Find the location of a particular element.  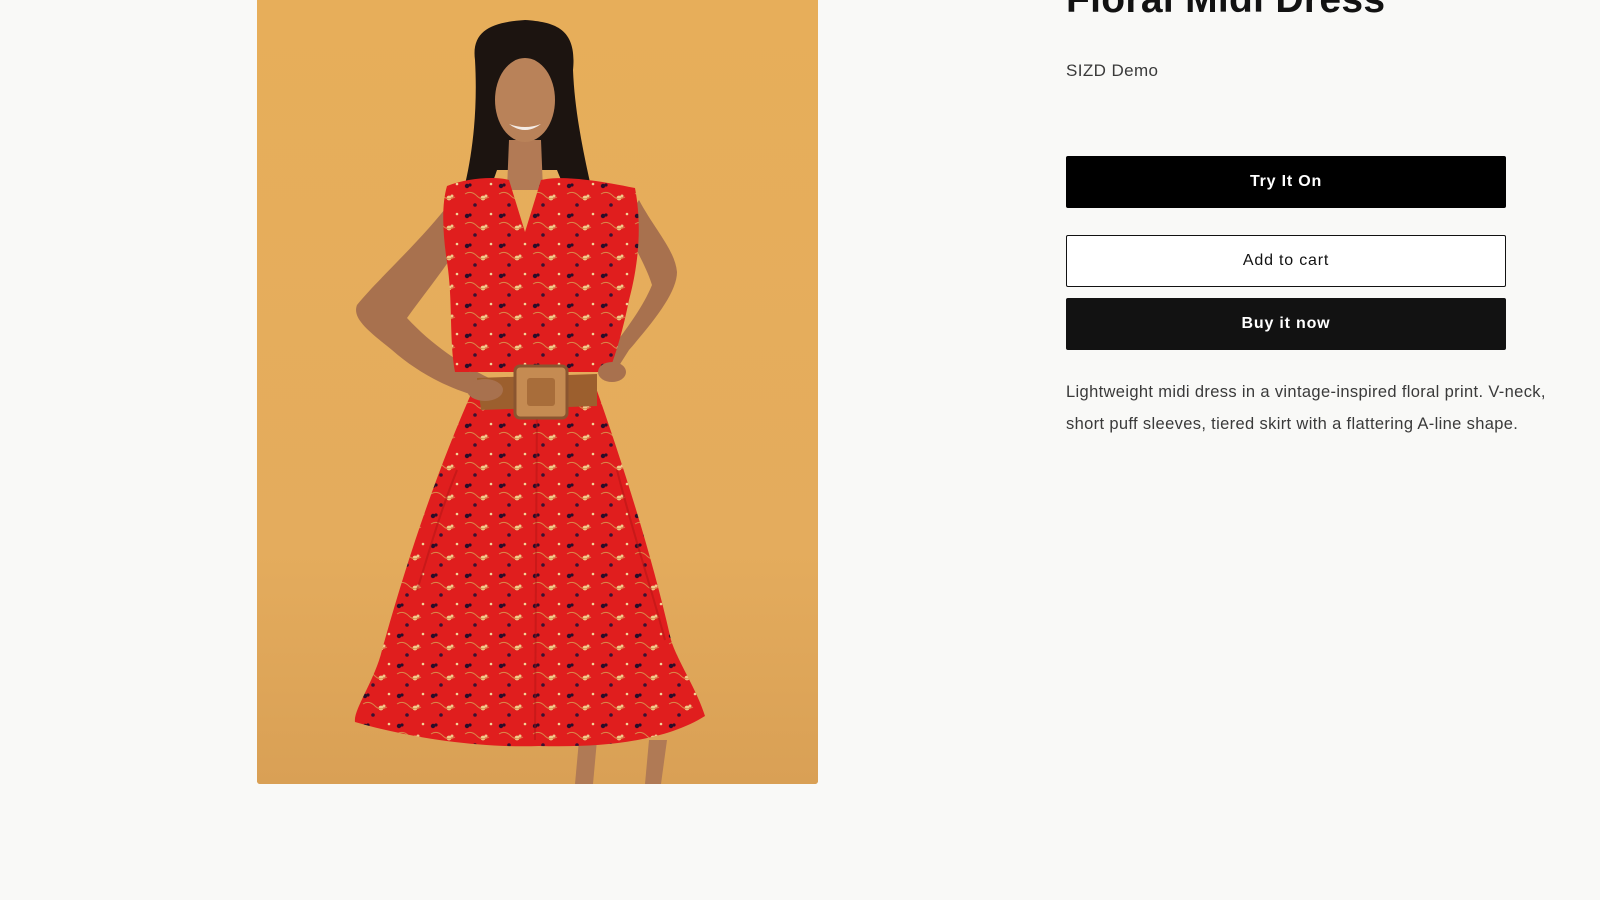

product-vendor: SIZD Demo is located at coordinates (1112, 70).